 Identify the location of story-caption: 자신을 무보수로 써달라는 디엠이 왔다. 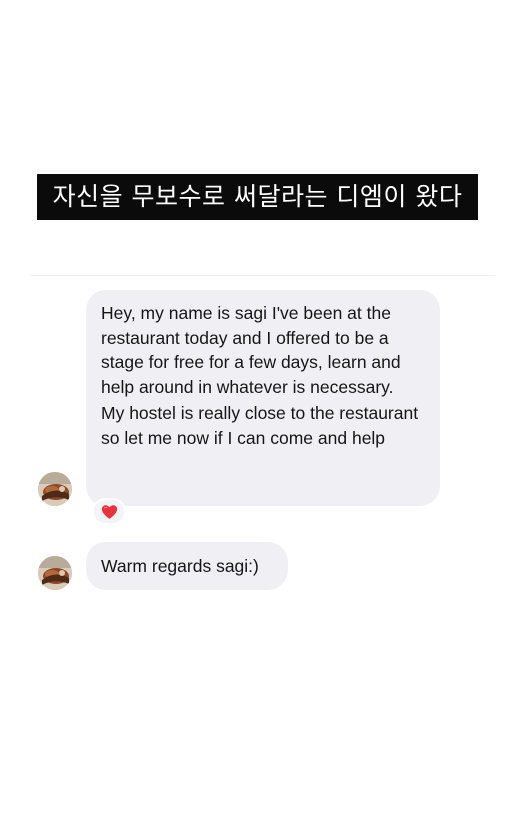
(257, 197).